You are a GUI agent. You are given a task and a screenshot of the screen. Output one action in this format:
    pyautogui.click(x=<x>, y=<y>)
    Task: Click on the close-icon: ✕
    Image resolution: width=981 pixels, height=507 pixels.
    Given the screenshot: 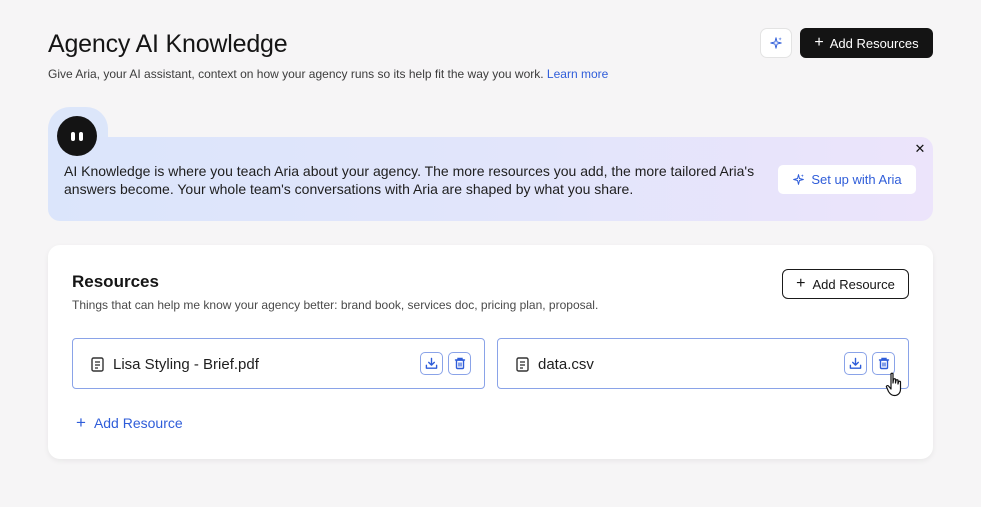 What is the action you would take?
    pyautogui.click(x=920, y=149)
    